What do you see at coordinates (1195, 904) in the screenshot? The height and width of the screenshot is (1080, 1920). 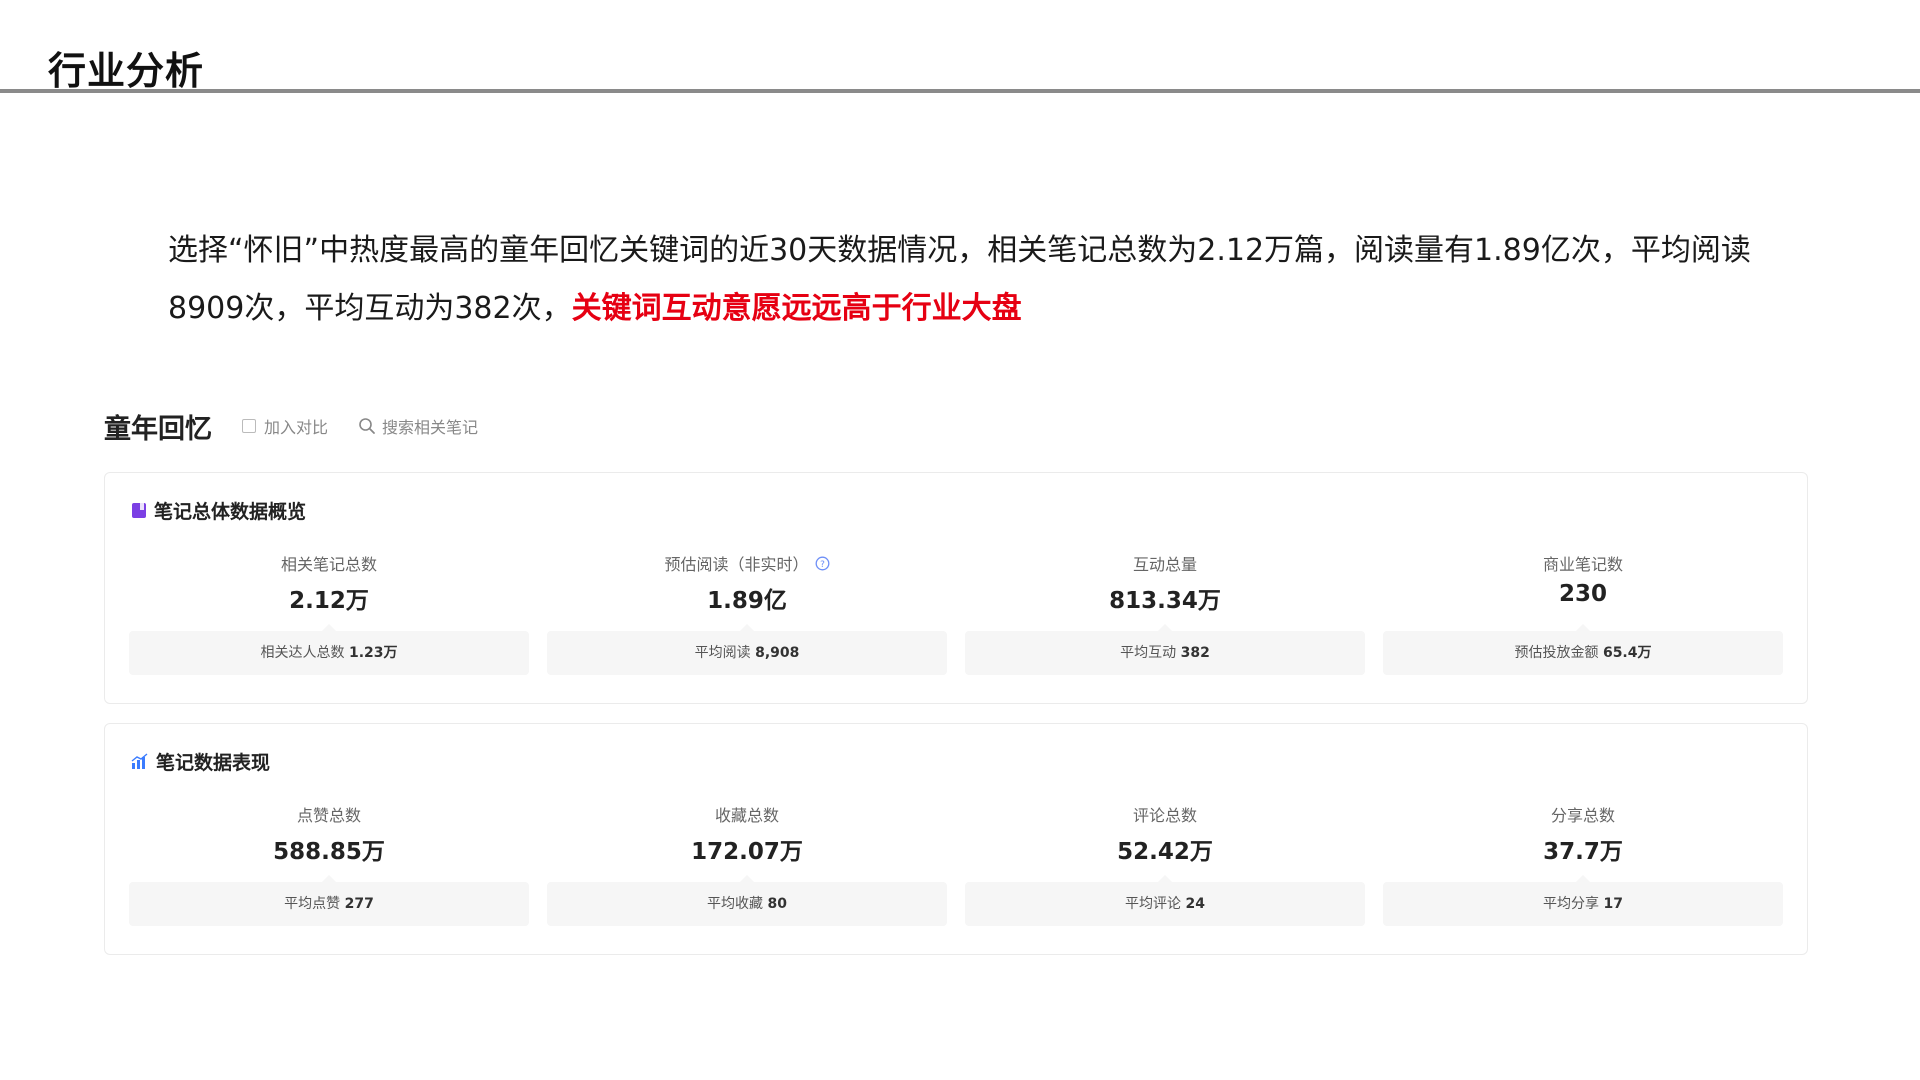 I see `metric-sub-value: 24` at bounding box center [1195, 904].